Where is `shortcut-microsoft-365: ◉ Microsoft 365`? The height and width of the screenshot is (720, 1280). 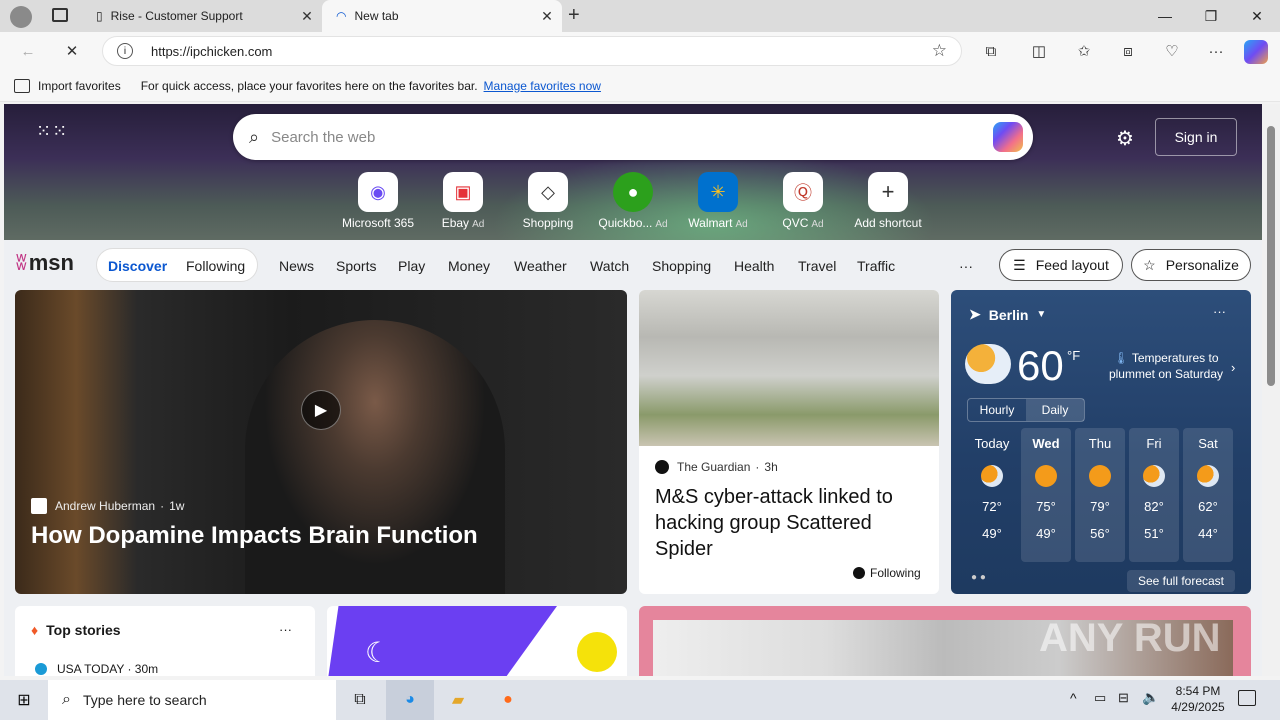
shortcut-microsoft-365: ◉ Microsoft 365 is located at coordinates (378, 201).